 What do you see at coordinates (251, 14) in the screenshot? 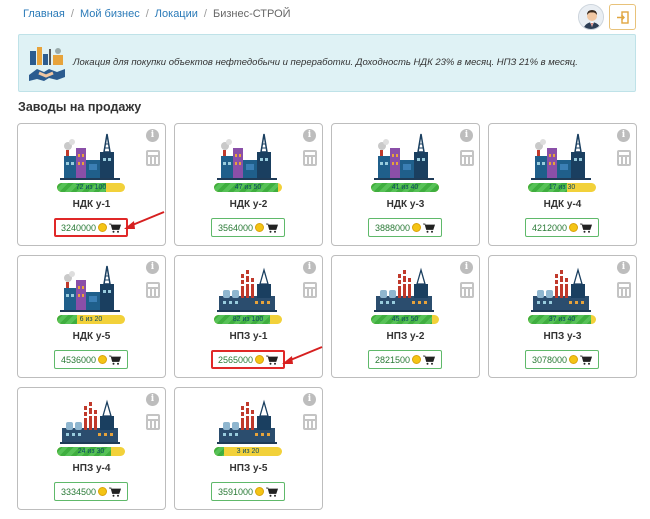
I see `breadcrumb-current: Бизнес-СТРОЙ` at bounding box center [251, 14].